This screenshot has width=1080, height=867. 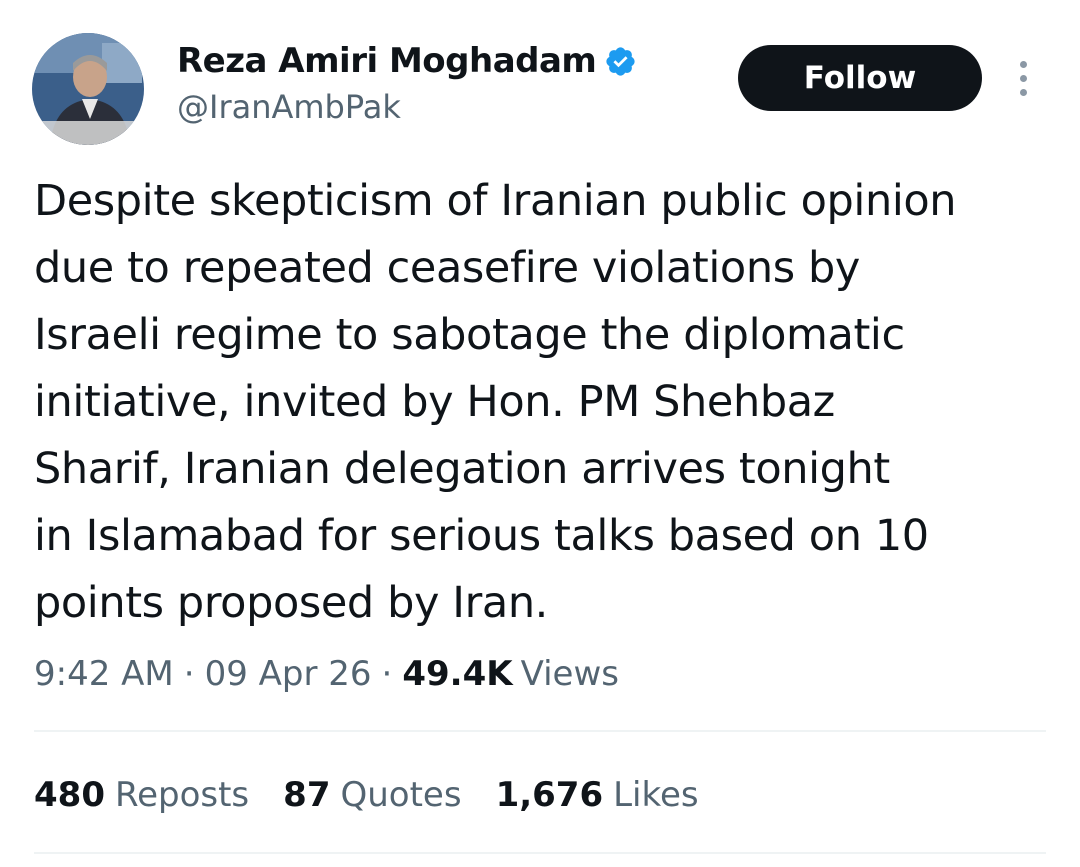 I want to click on quotes-label: Quotes, so click(x=401, y=795).